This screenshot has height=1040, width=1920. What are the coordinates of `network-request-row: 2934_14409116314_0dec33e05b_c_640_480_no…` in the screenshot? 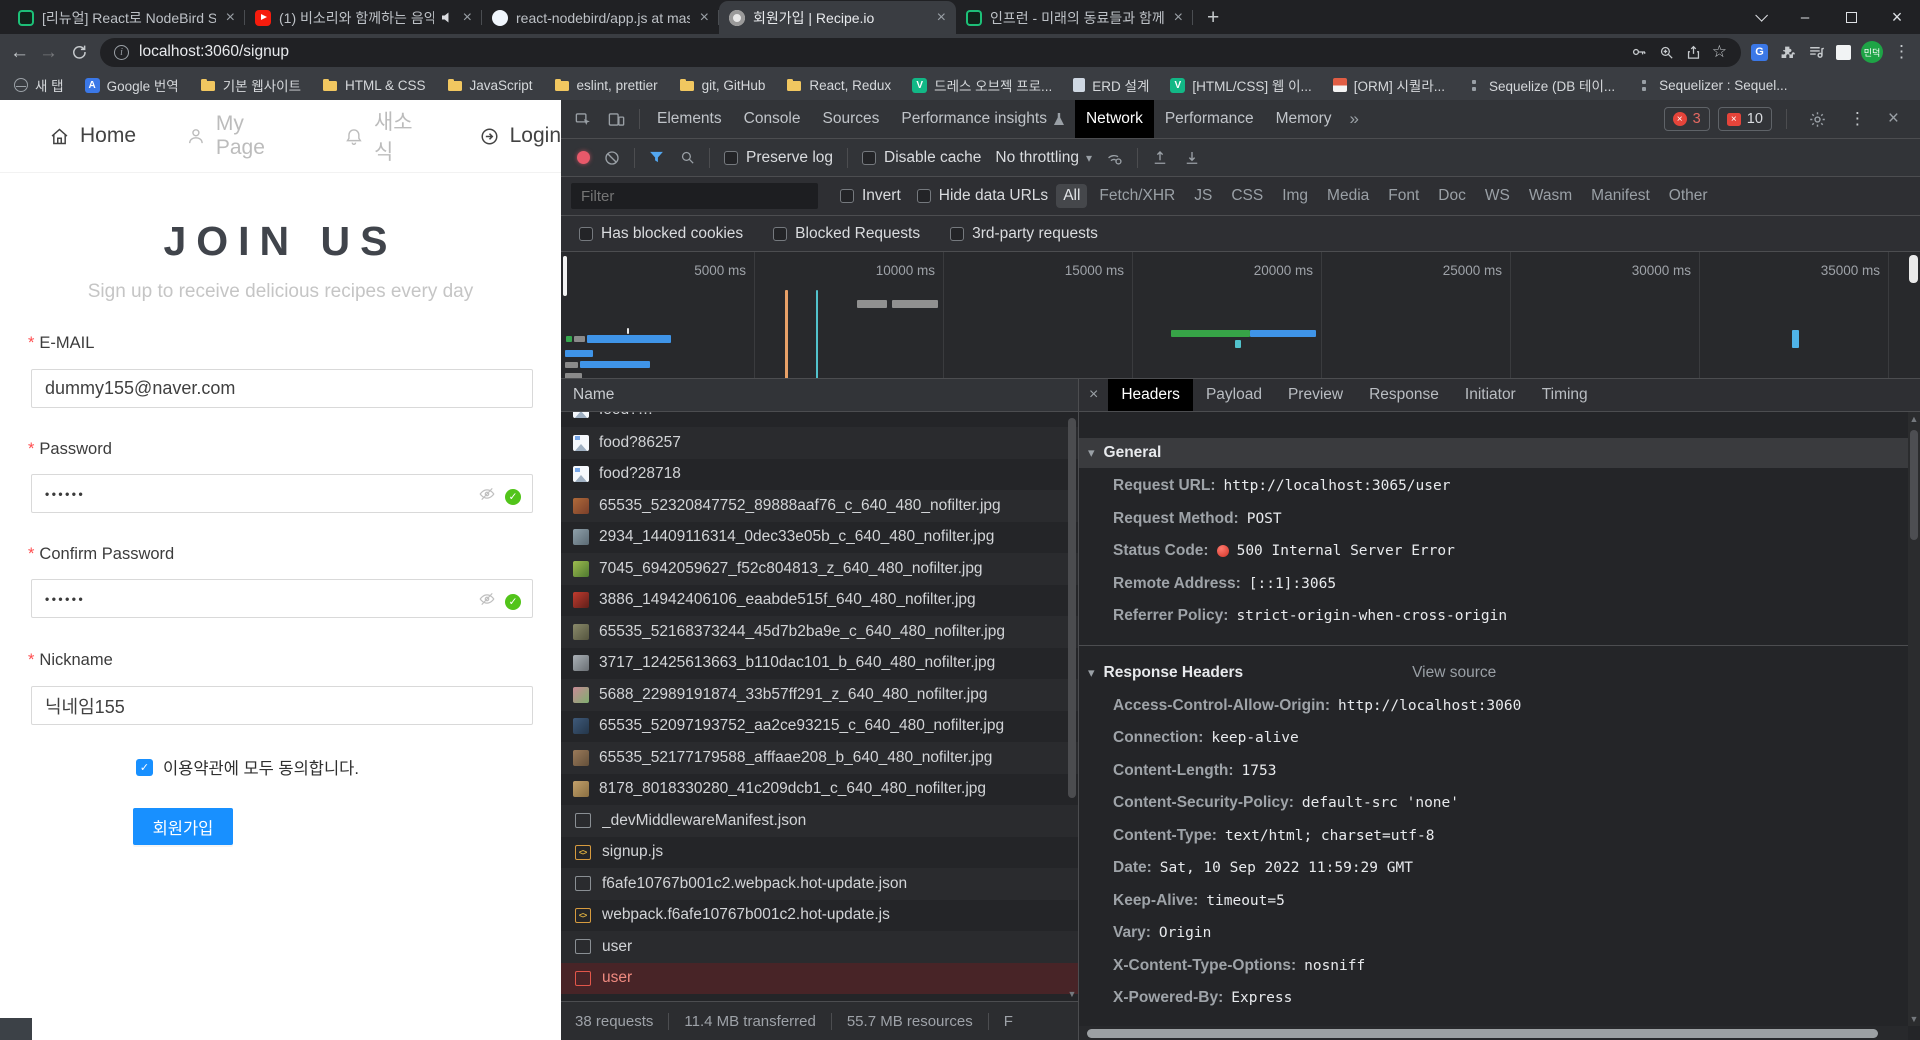 It's located at (819, 537).